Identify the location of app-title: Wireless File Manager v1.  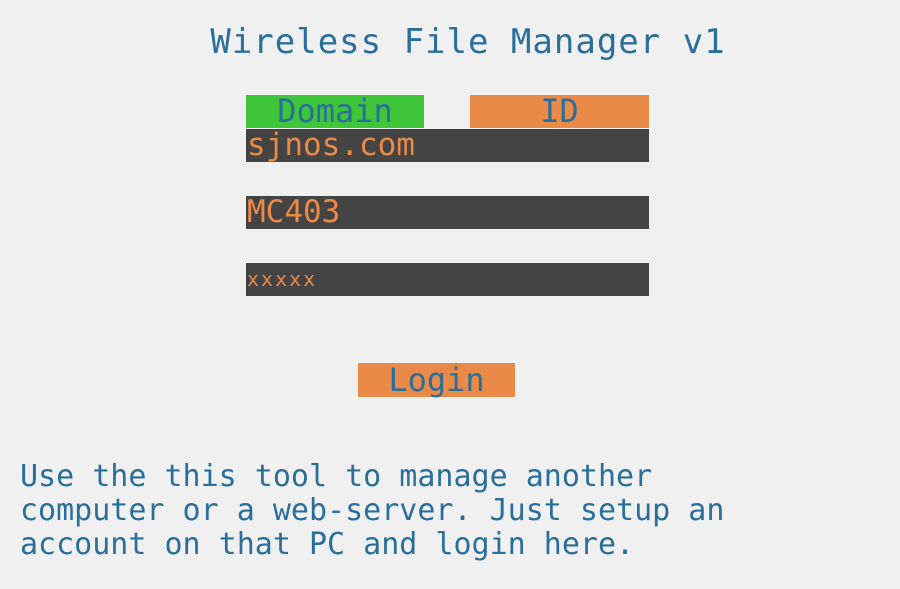
(468, 42).